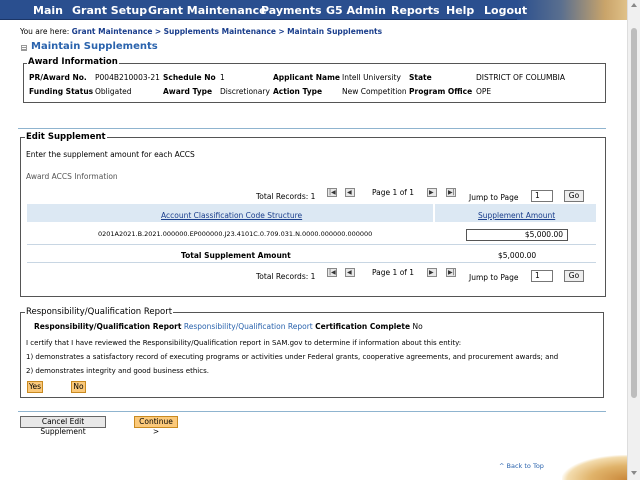 This screenshot has width=640, height=480. I want to click on continue-button: Continue >, so click(156, 426).